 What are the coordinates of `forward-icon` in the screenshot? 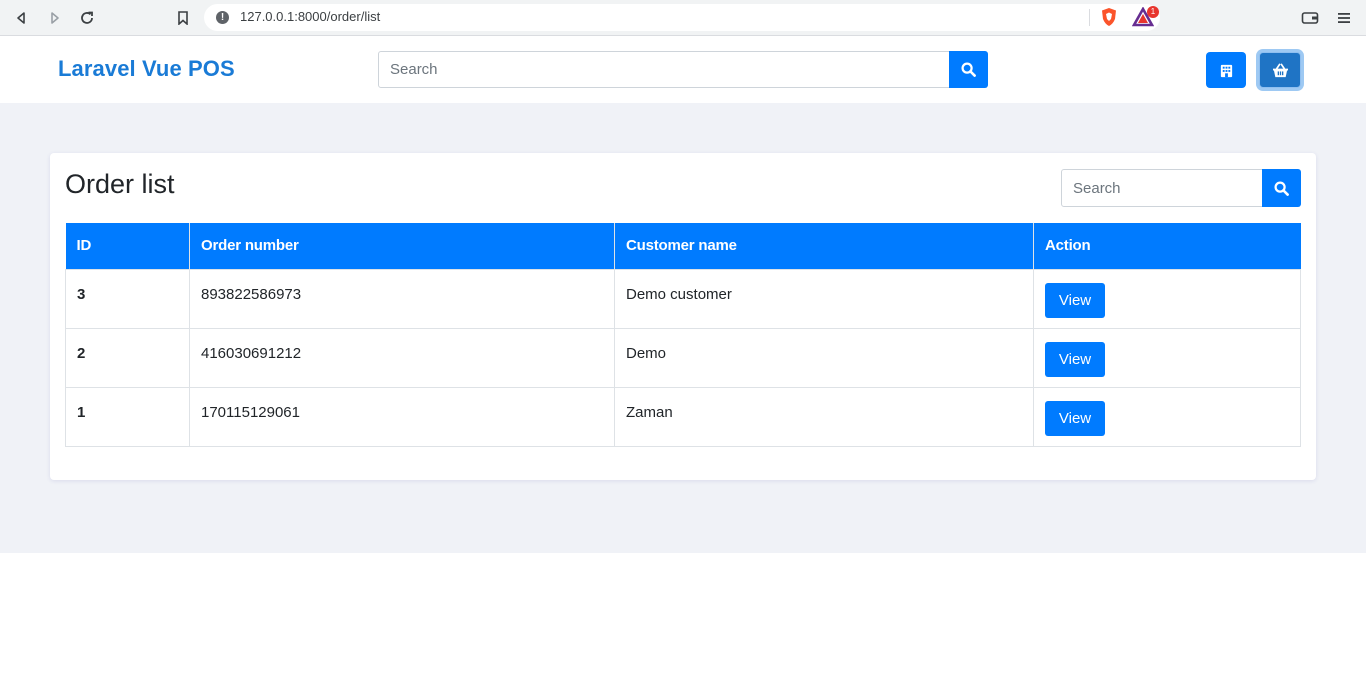 It's located at (54, 18).